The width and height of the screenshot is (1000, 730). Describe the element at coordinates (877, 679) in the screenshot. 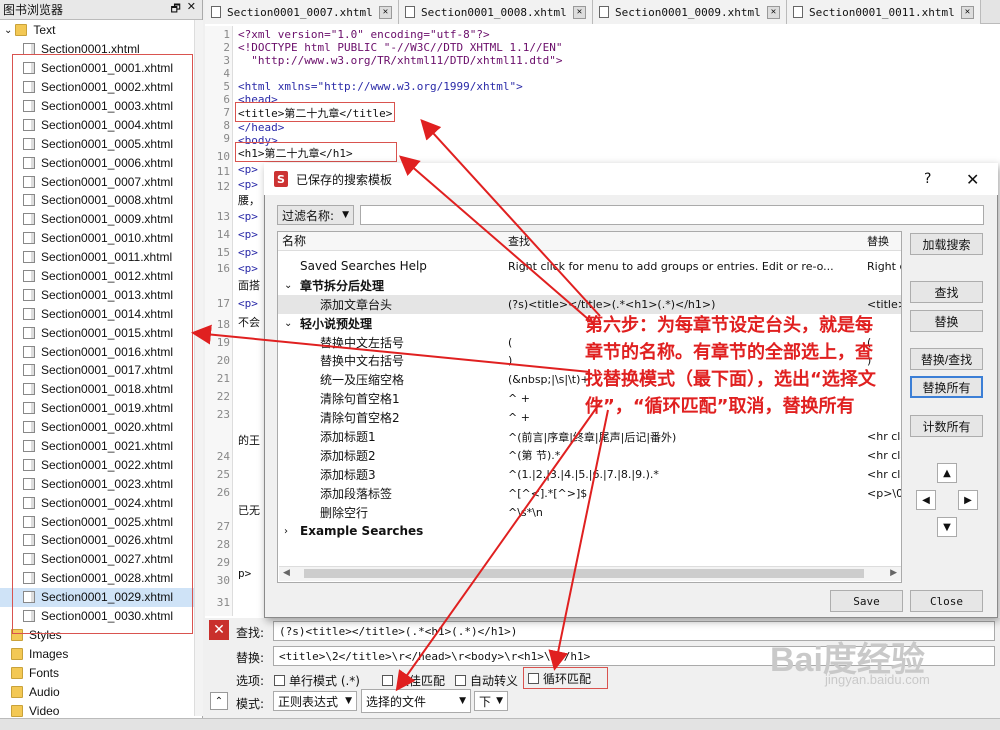

I see `watermark-url: jingyan.baidu.com` at that location.